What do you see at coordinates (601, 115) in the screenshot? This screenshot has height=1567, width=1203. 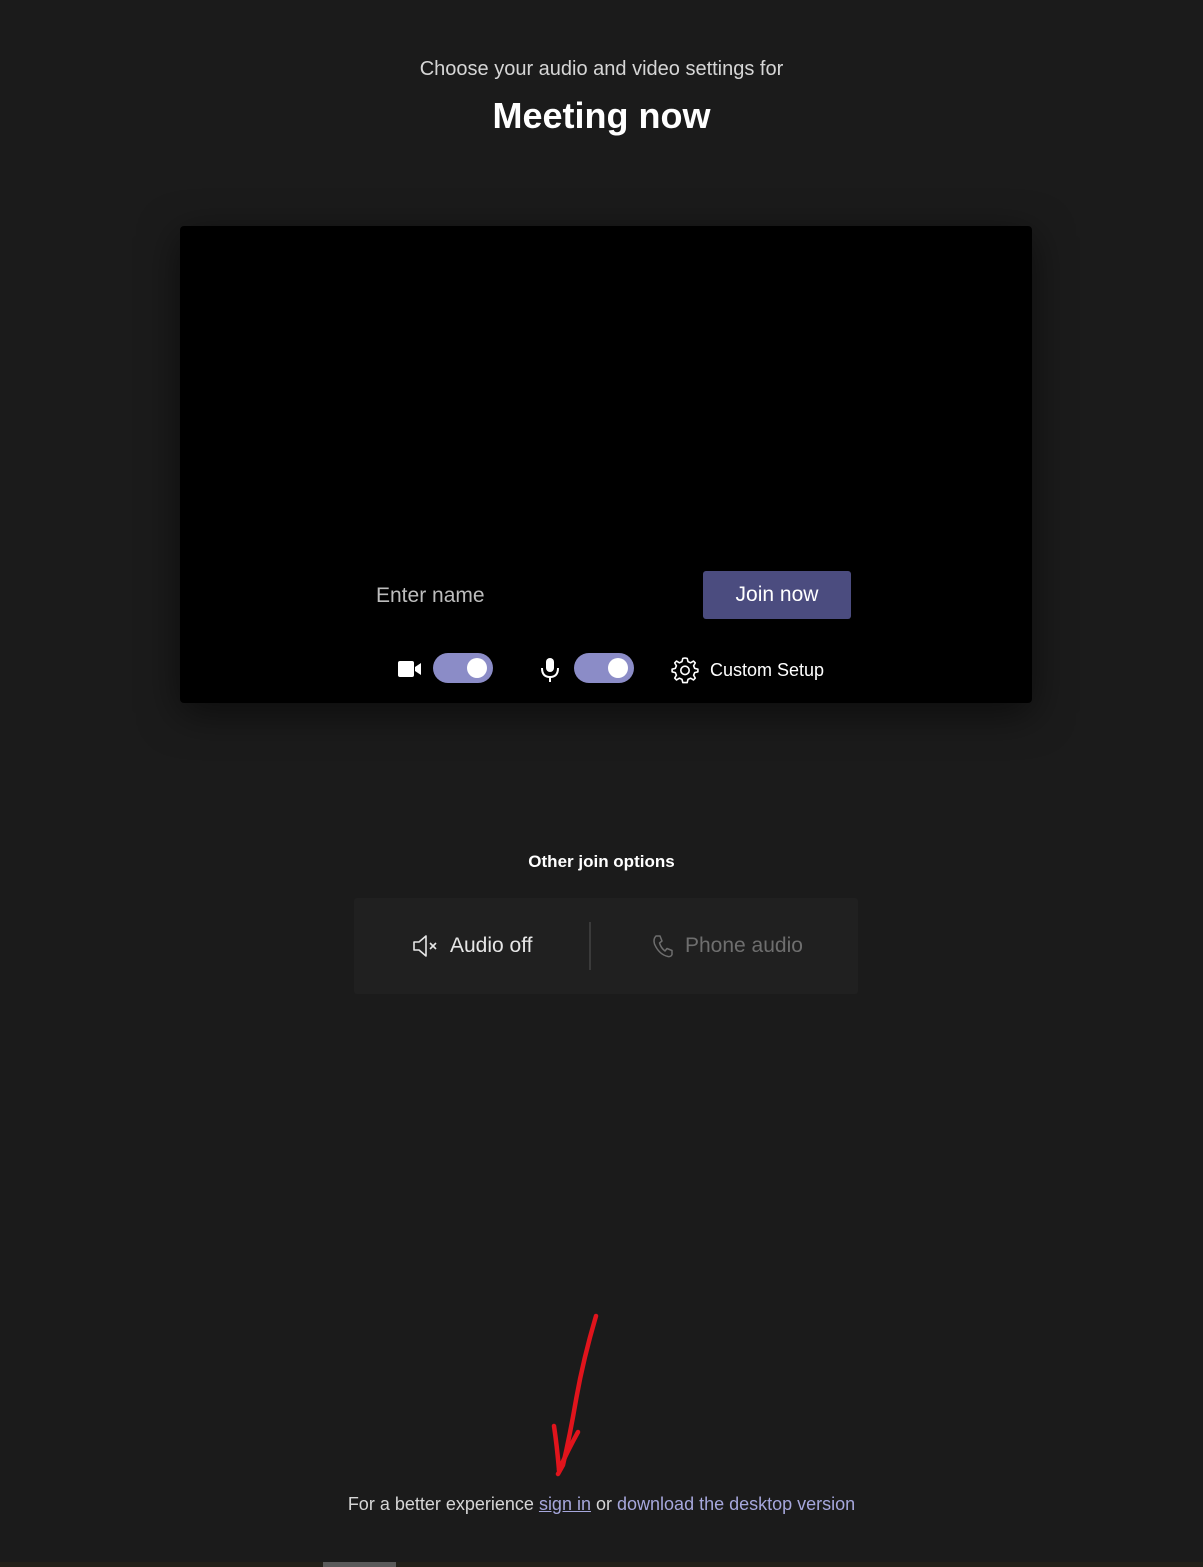 I see `meeting-title: Meeting now` at bounding box center [601, 115].